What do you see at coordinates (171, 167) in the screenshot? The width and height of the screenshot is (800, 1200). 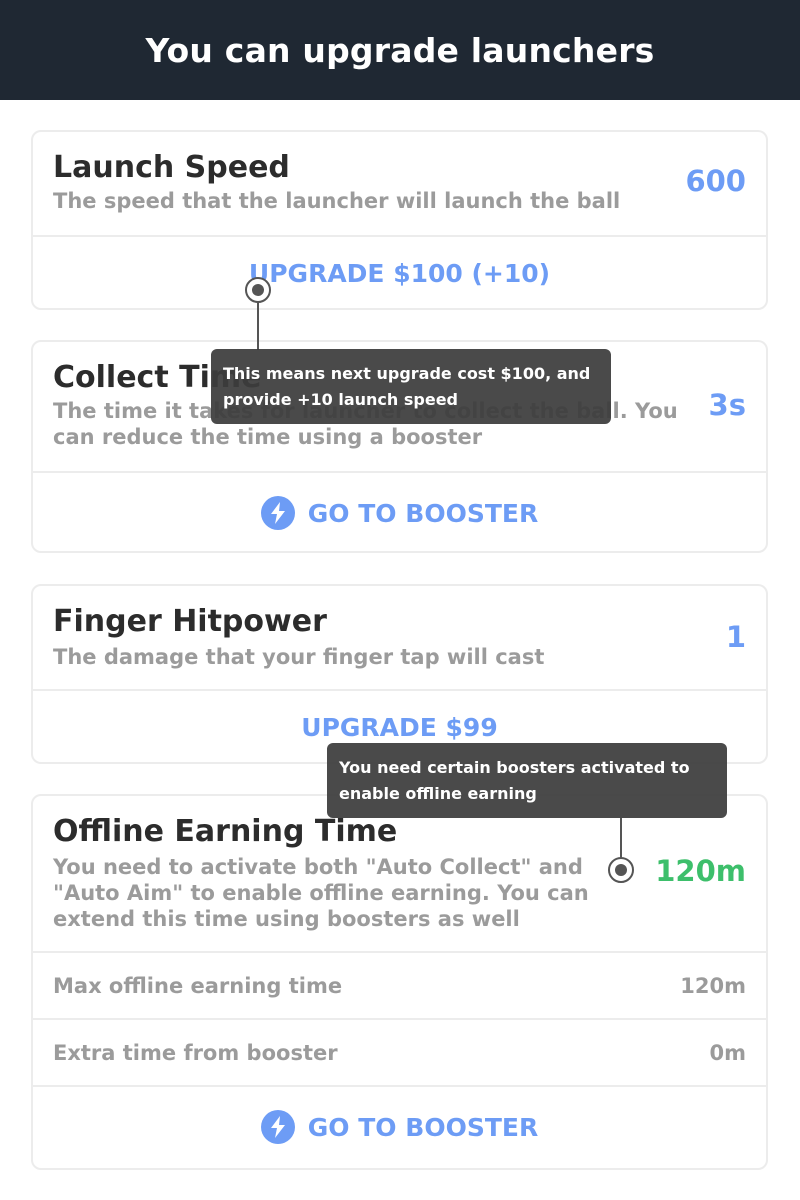 I see `launch-speed-title: Launch Speed` at bounding box center [171, 167].